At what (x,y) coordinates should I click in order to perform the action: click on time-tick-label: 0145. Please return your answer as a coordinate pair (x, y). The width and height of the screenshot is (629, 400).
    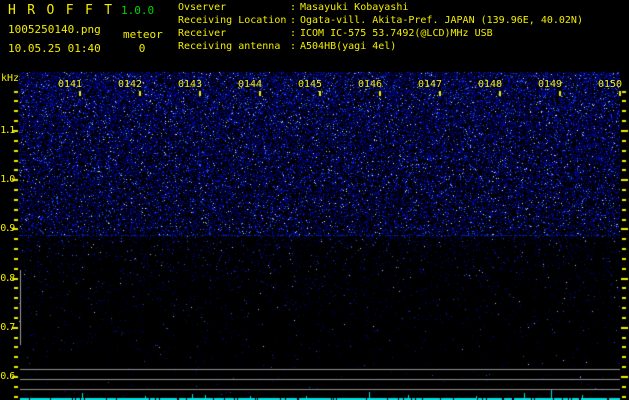
    Looking at the image, I should click on (310, 84).